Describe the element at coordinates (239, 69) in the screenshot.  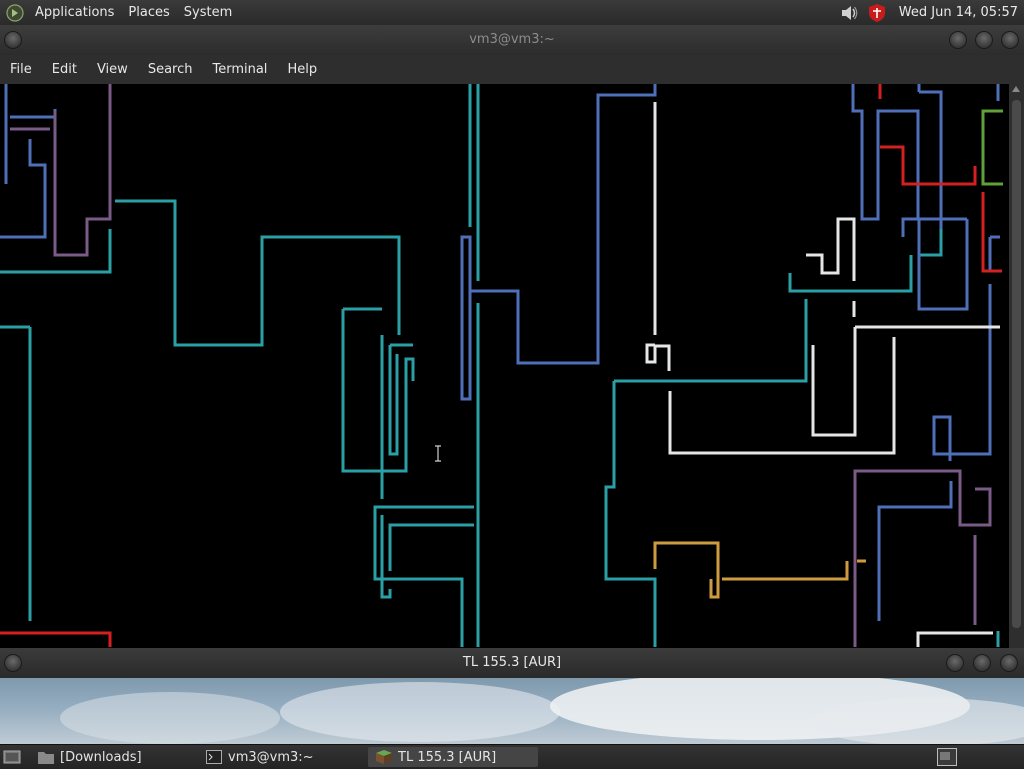
I see `terminal-menu: Terminal` at that location.